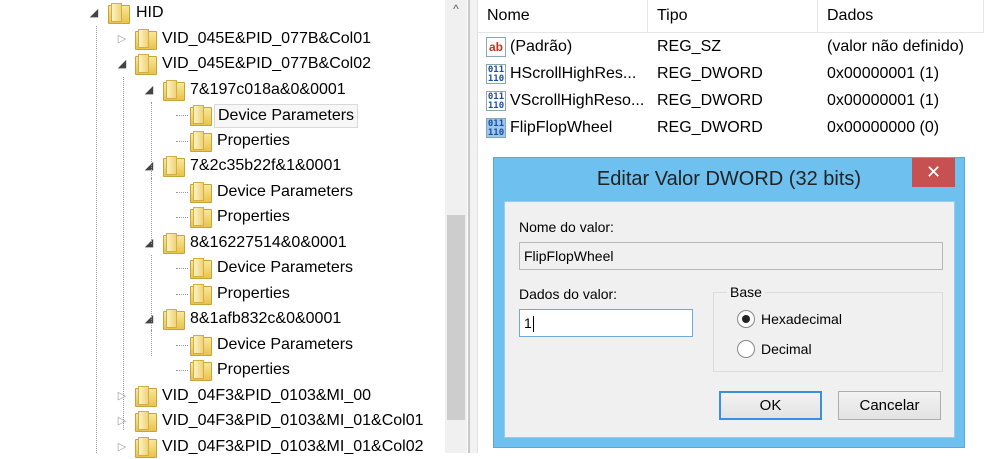  Describe the element at coordinates (561, 127) in the screenshot. I see `value-name: FlipFlopWheel` at that location.